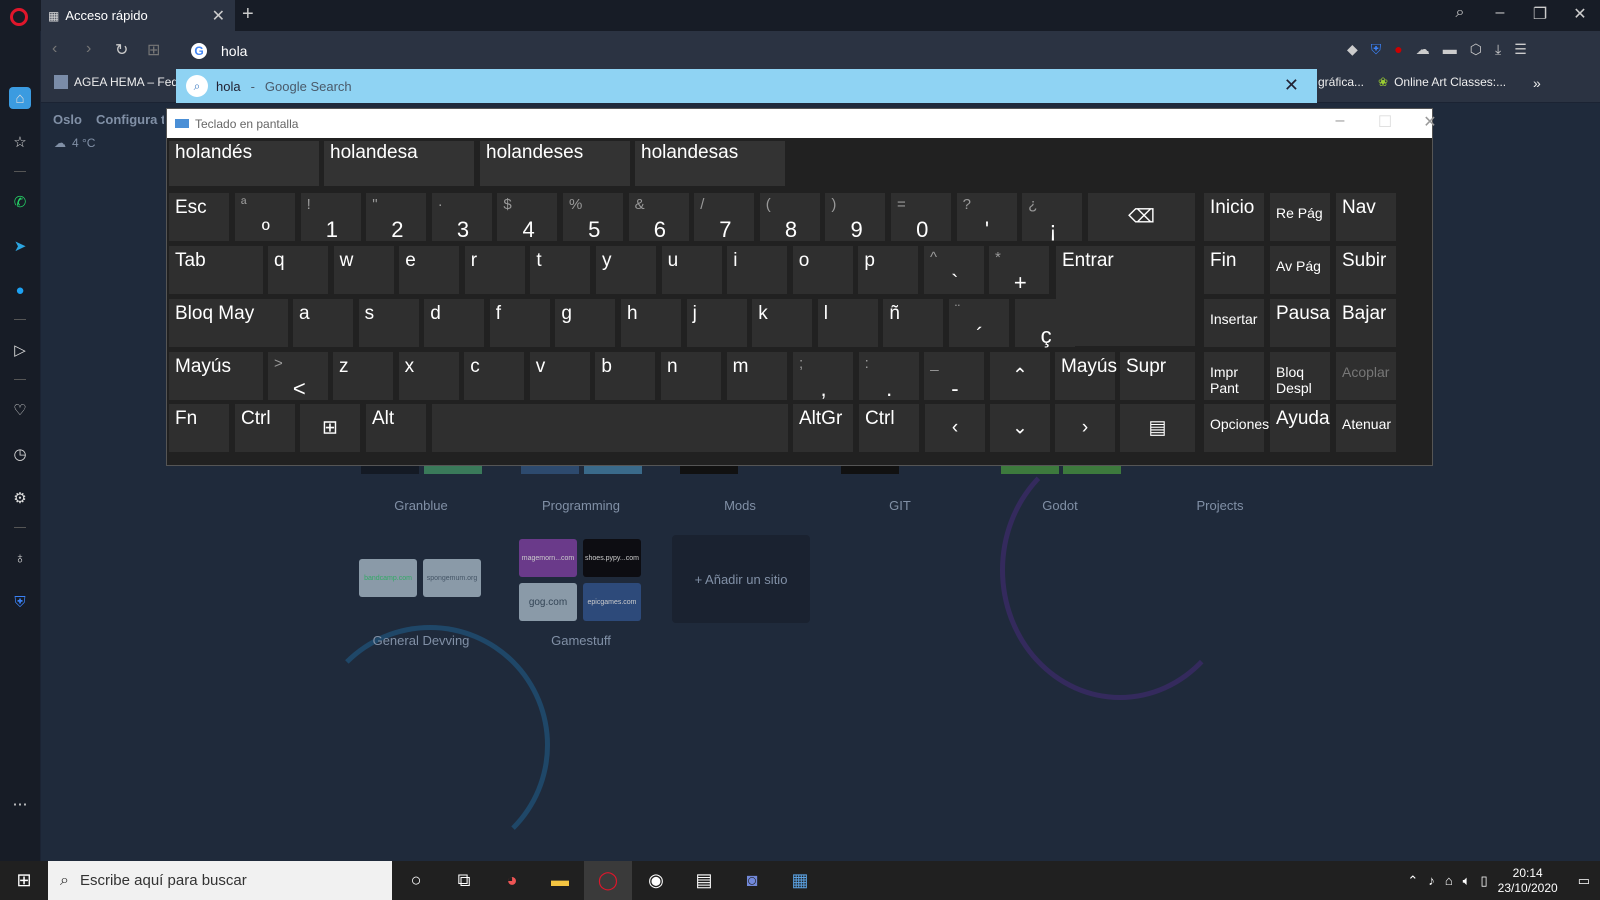 The image size is (1600, 900). Describe the element at coordinates (954, 270) in the screenshot. I see `key-symbol: ^ `` at that location.